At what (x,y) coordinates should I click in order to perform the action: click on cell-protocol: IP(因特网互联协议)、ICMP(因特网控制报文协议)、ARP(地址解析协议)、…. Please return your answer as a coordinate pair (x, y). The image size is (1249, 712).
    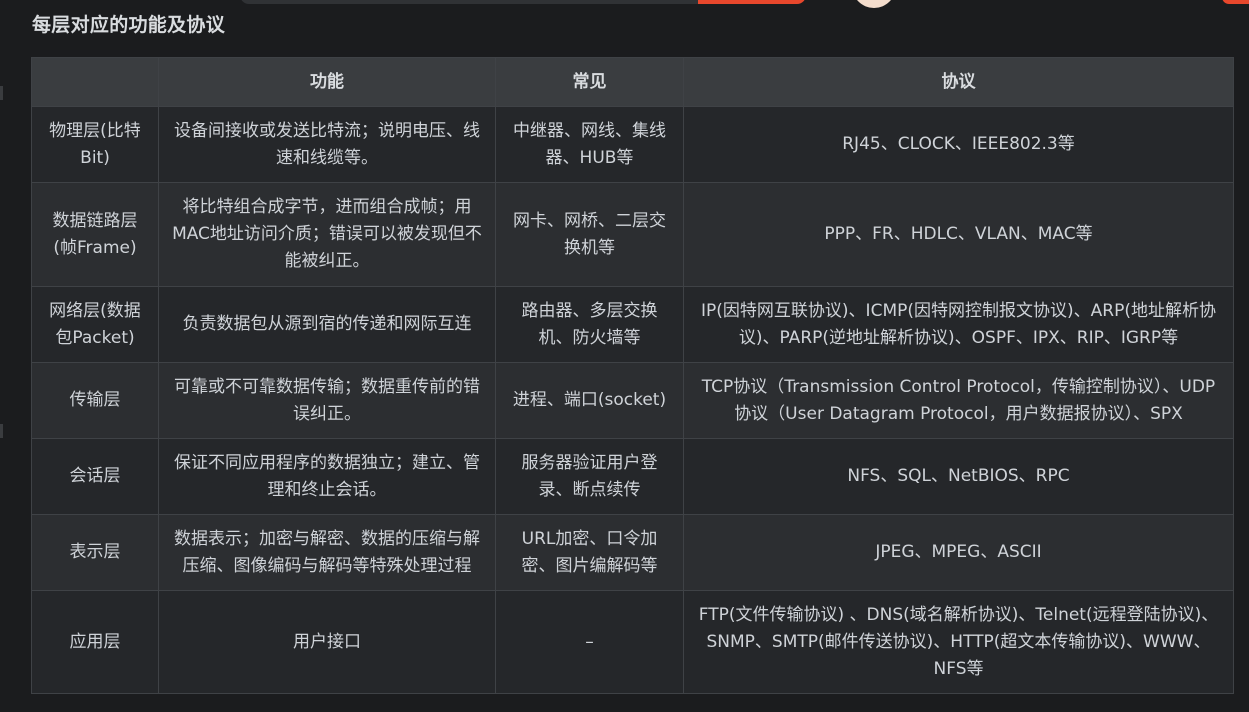
    Looking at the image, I should click on (958, 324).